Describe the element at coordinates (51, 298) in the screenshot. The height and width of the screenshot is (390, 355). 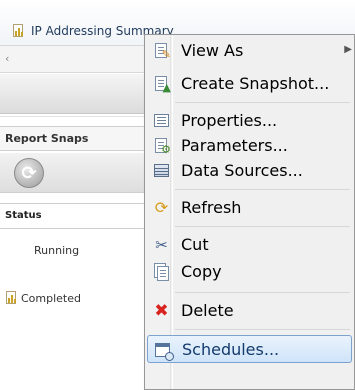
I see `status-cell: Completed` at that location.